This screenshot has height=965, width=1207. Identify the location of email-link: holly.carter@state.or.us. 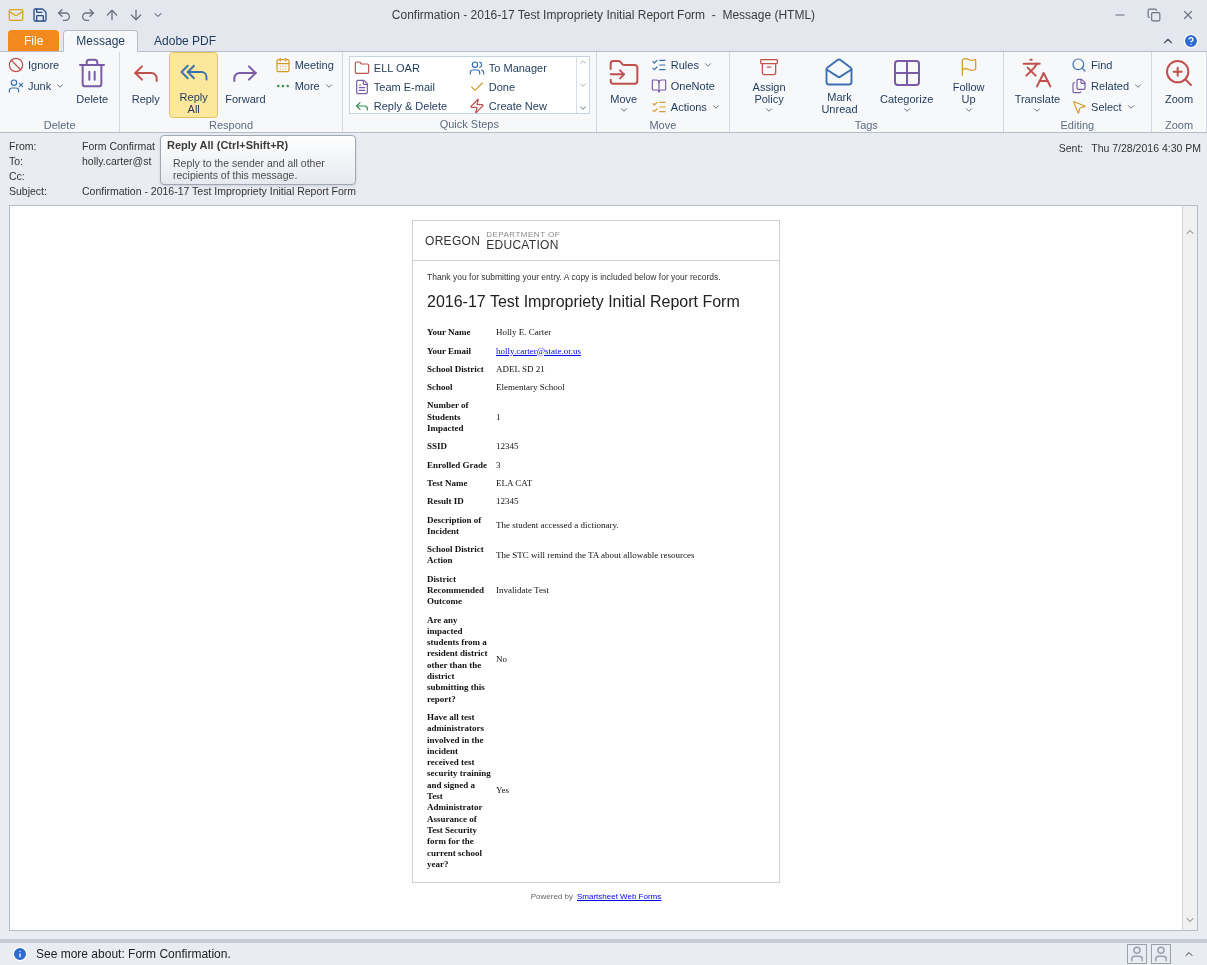
(538, 350).